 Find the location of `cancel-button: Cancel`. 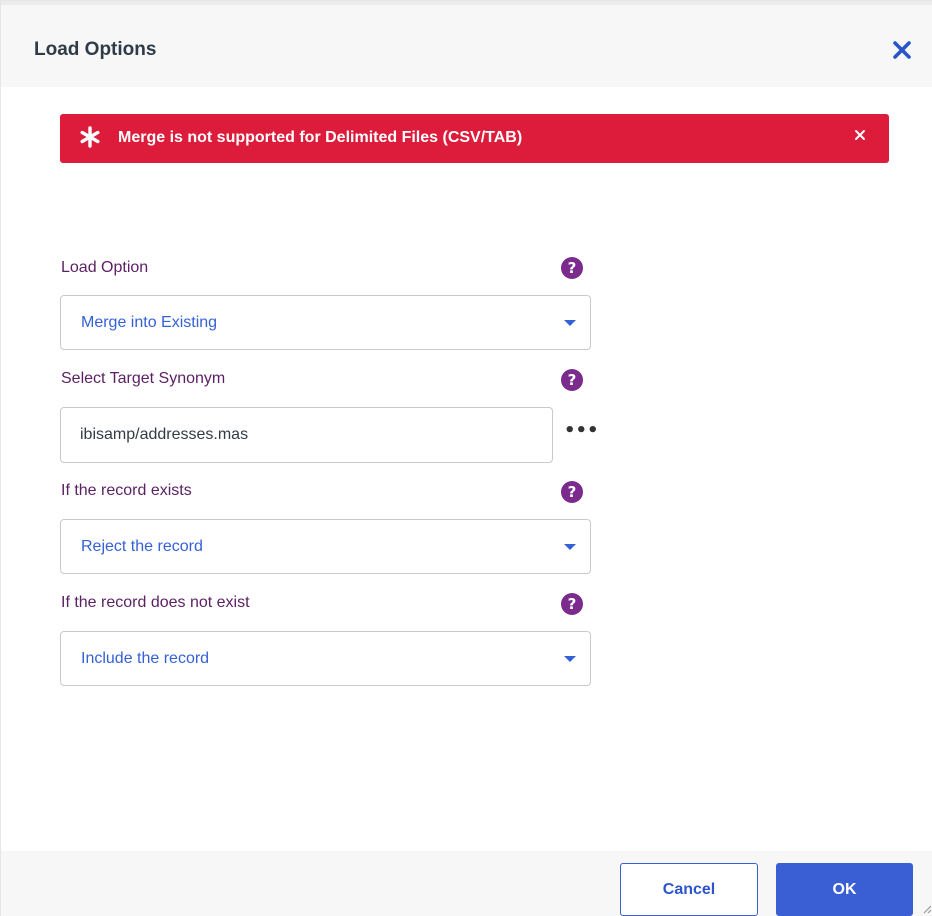

cancel-button: Cancel is located at coordinates (689, 889).